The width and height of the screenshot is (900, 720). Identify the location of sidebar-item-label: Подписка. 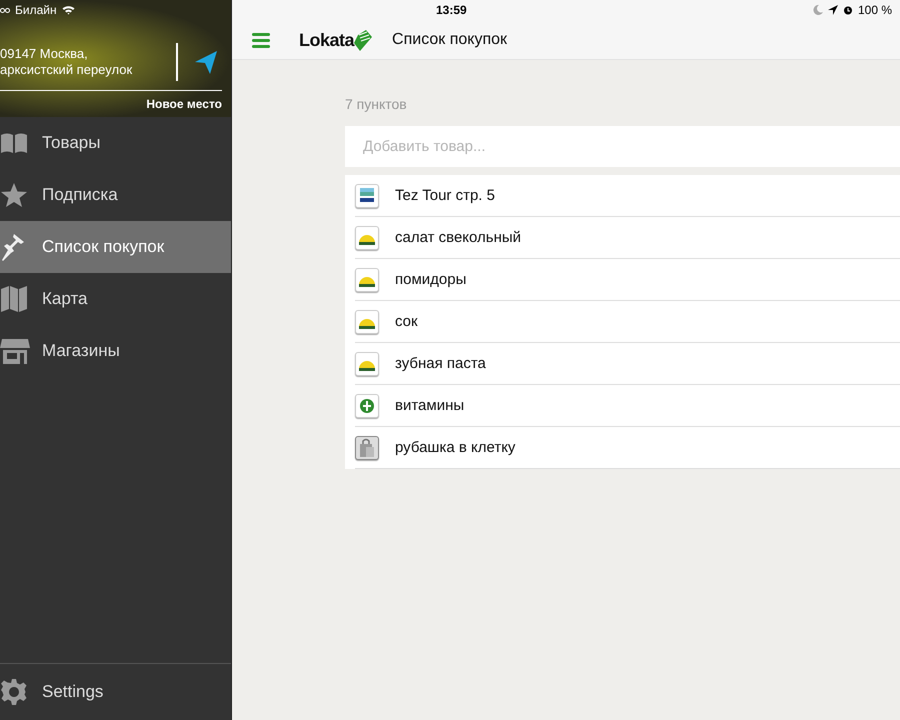
(80, 195).